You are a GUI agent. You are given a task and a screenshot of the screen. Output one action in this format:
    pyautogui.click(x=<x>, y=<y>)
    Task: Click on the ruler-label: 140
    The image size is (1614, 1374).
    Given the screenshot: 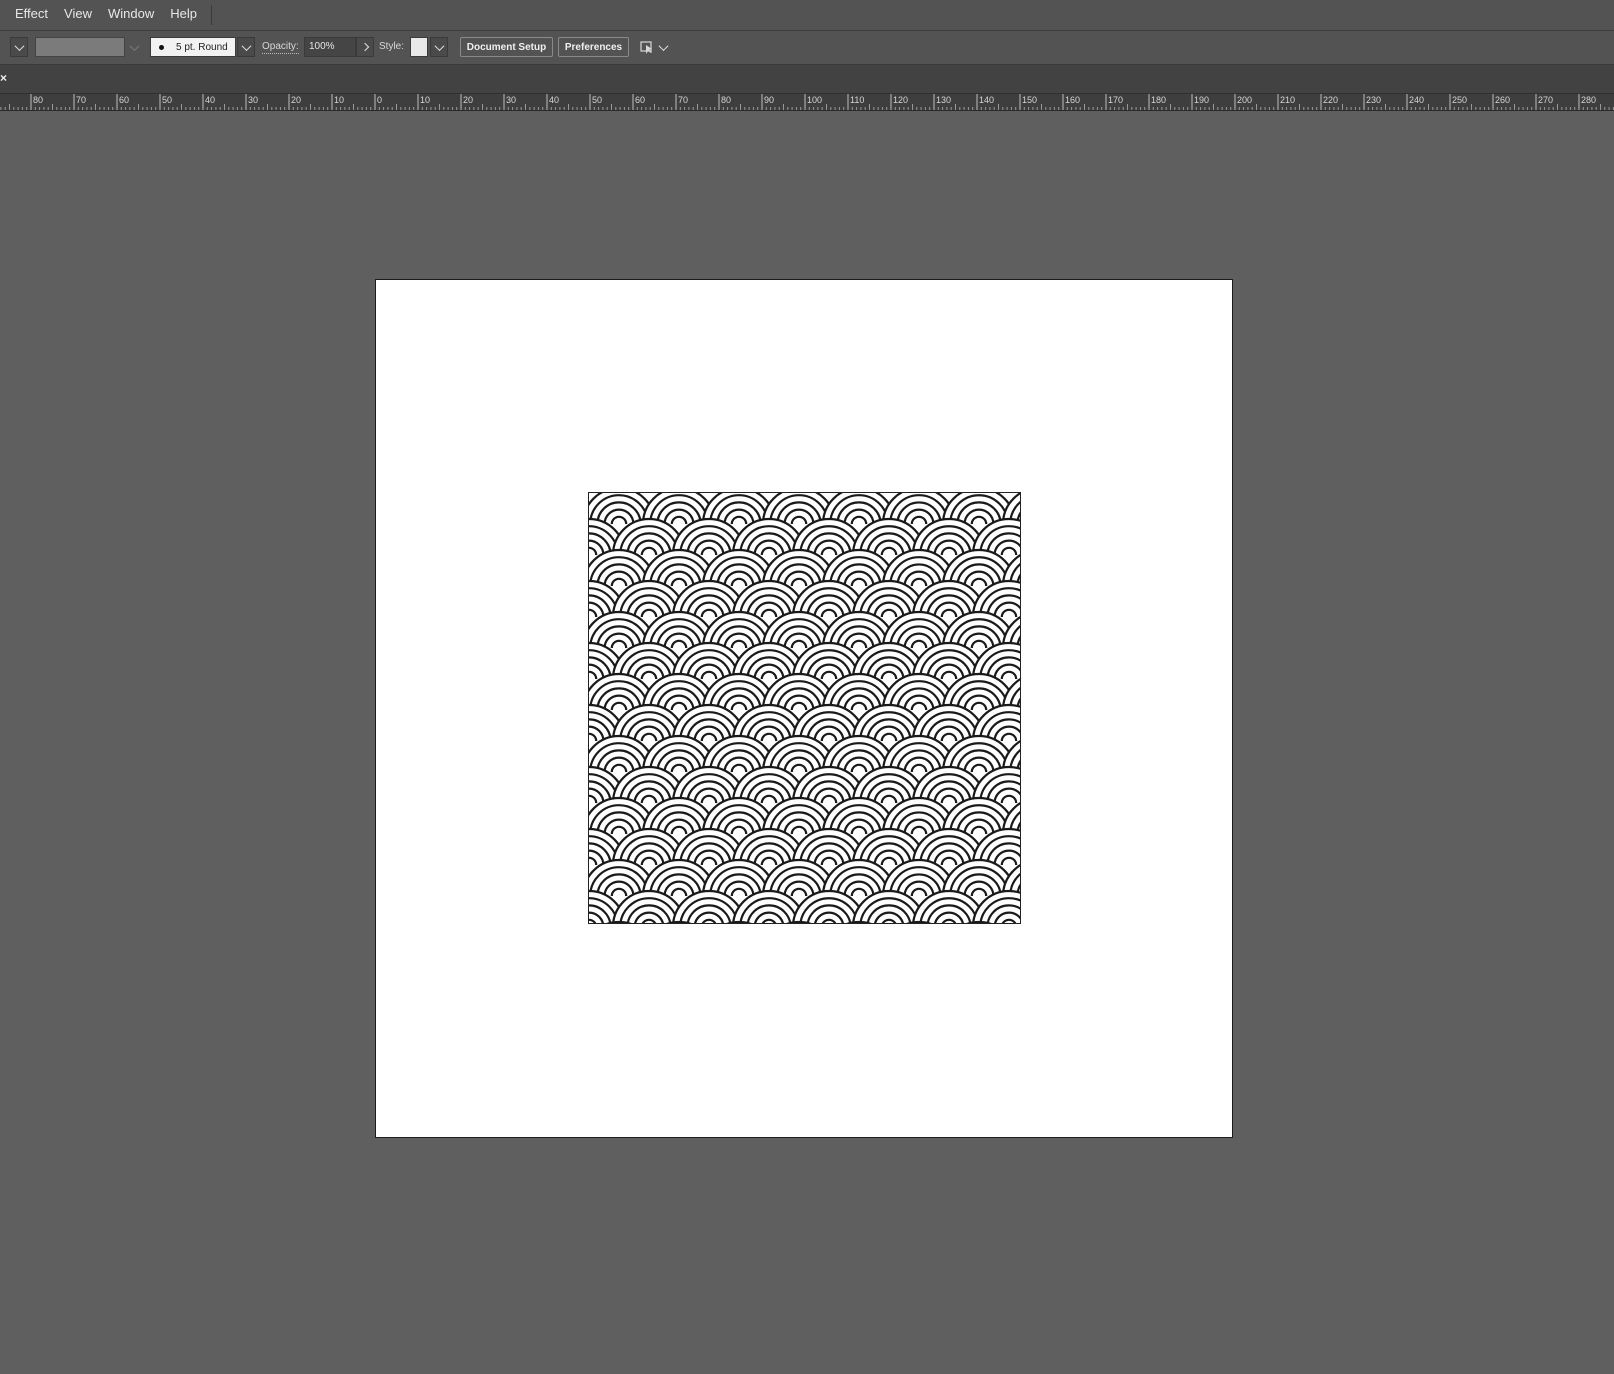 What is the action you would take?
    pyautogui.click(x=986, y=100)
    